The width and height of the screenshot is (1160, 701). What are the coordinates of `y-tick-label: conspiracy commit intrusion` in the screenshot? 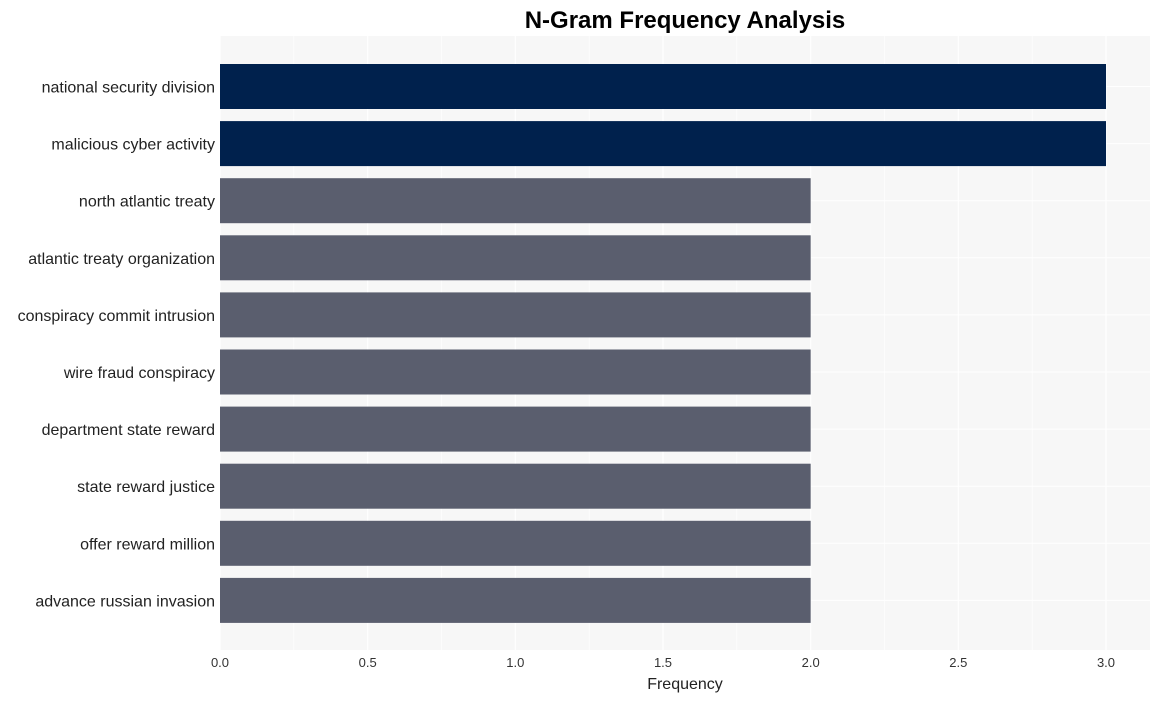 It's located at (116, 316).